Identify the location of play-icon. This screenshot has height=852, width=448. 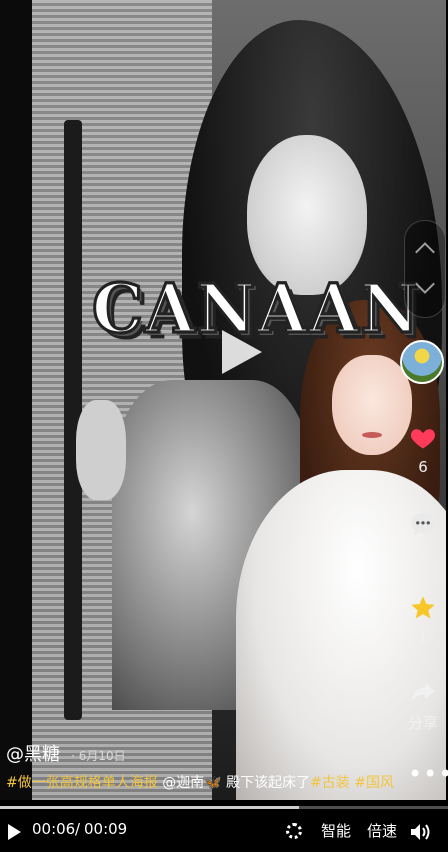
(14, 832).